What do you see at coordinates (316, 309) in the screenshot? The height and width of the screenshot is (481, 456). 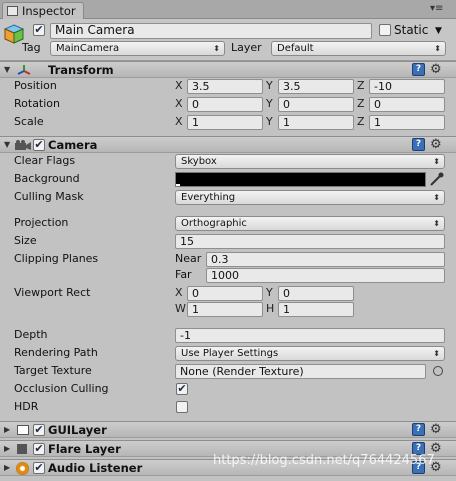 I see `viewport-h-field: 1` at bounding box center [316, 309].